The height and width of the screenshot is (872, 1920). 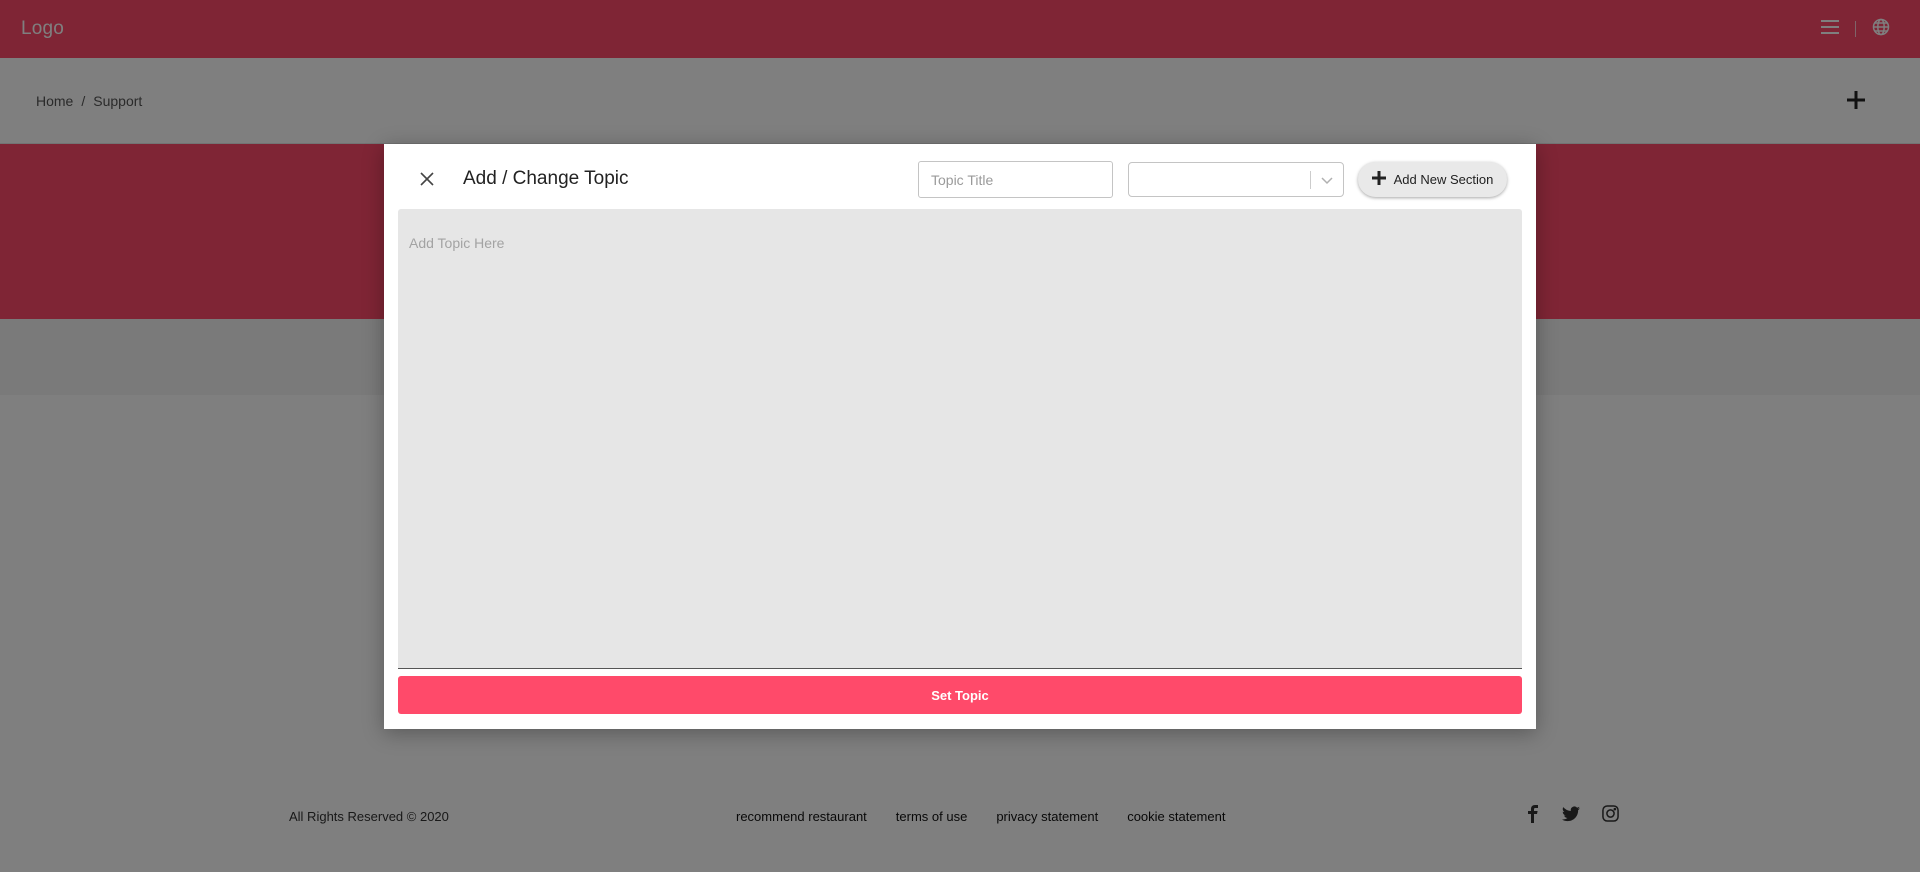 What do you see at coordinates (546, 178) in the screenshot?
I see `modal-title: Add / Change Topic` at bounding box center [546, 178].